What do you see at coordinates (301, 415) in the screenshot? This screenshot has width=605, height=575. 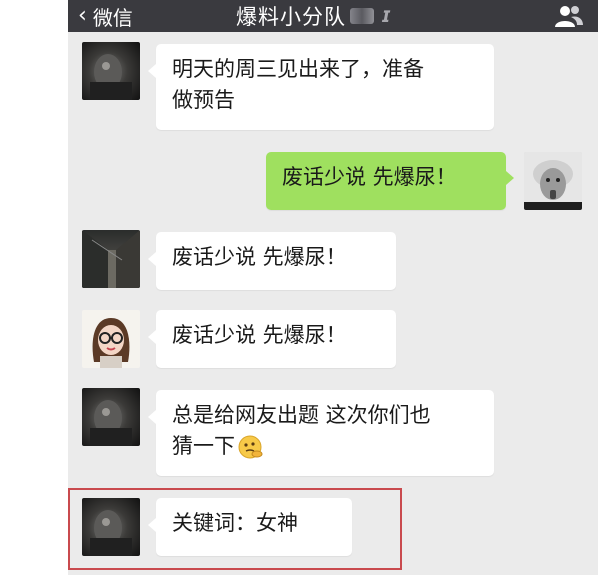 I see `message-line: 总是给网友出题 这次你们也` at bounding box center [301, 415].